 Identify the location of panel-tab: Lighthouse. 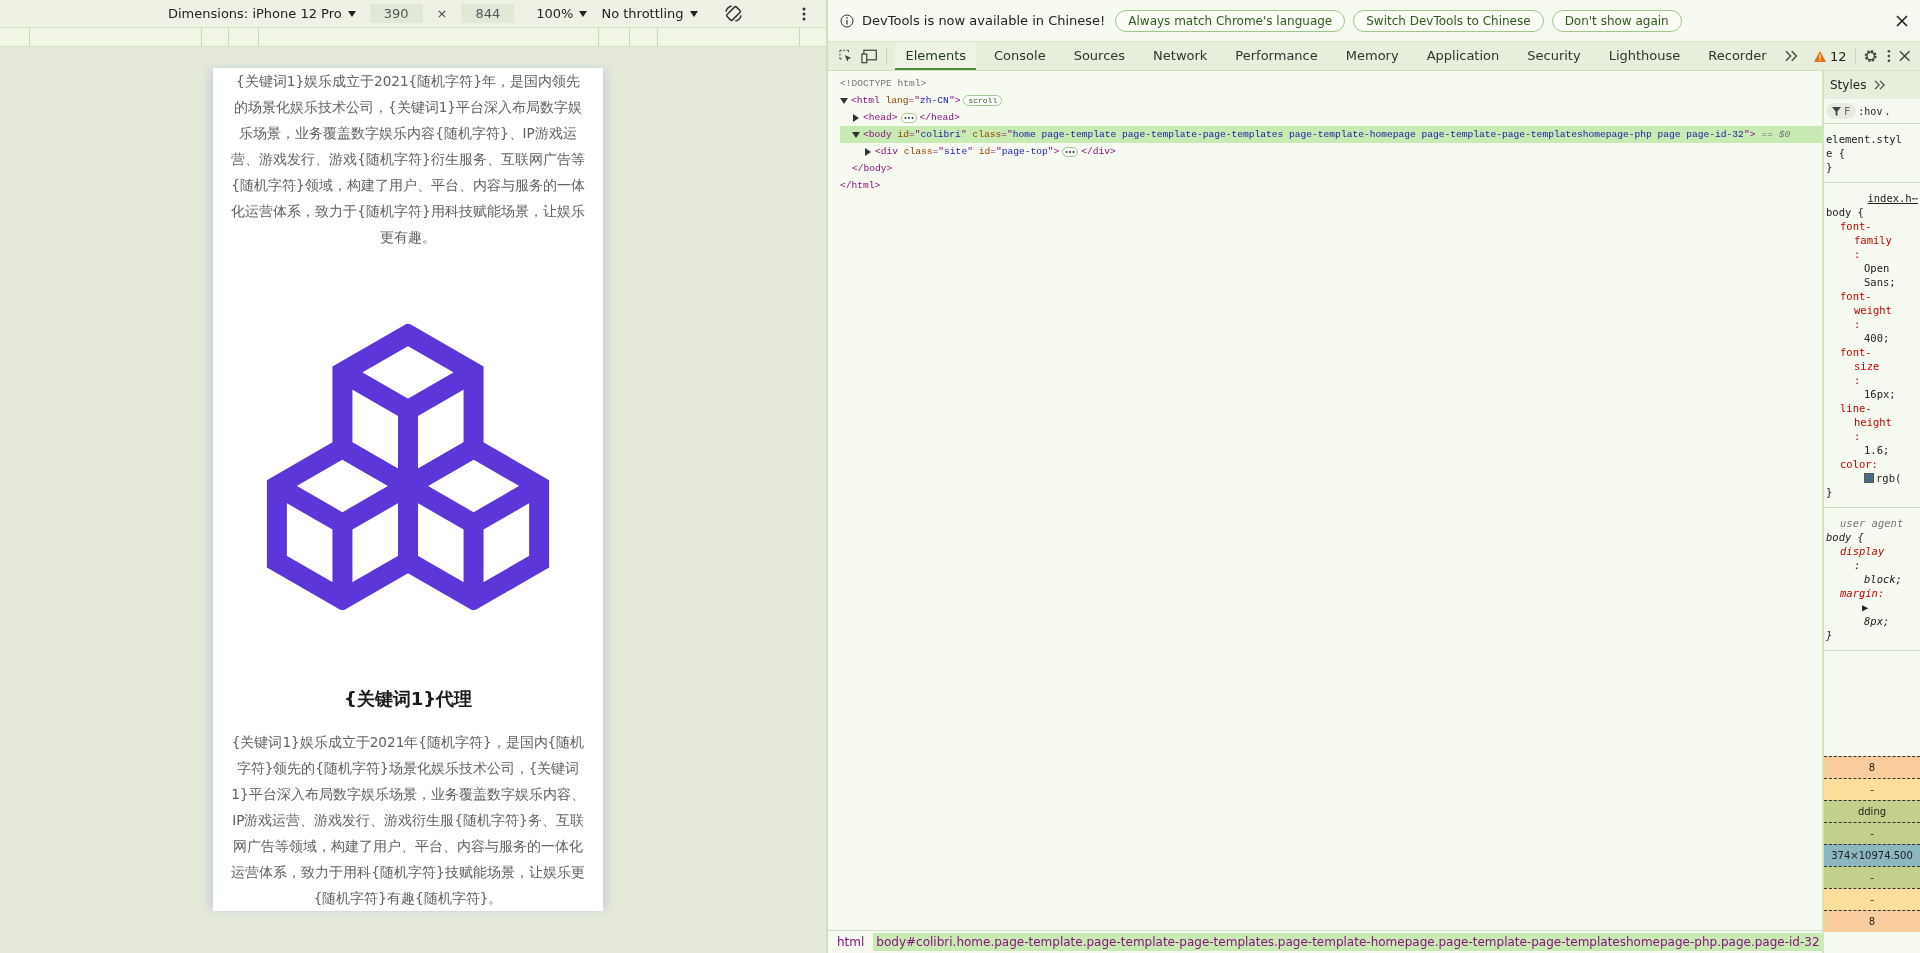
(1644, 56).